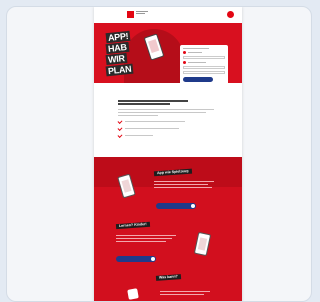 The height and width of the screenshot is (302, 320). I want to click on intro-heading, so click(153, 102).